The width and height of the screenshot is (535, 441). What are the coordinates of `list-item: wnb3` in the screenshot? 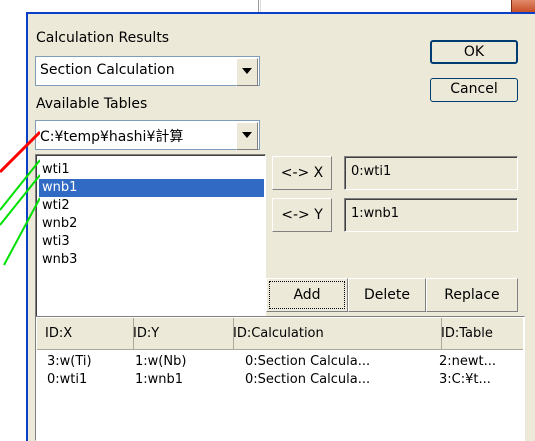 It's located at (151, 260).